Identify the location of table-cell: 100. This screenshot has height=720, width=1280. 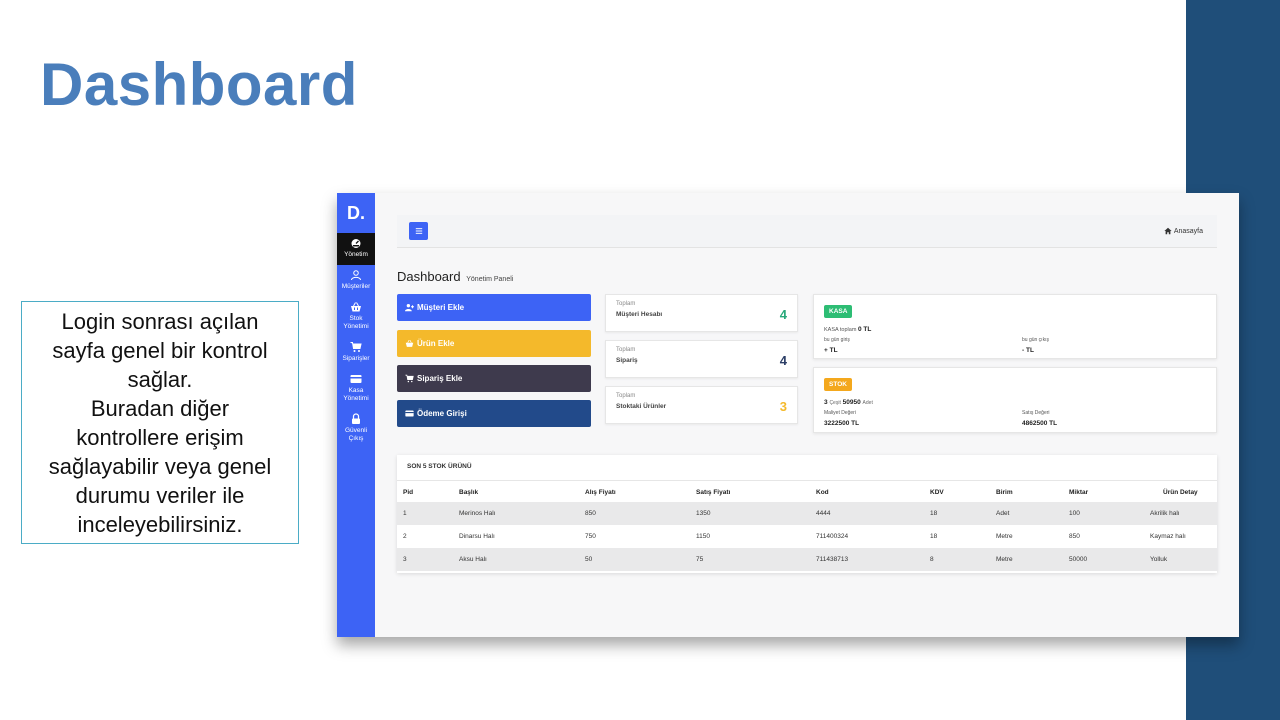
(1074, 513).